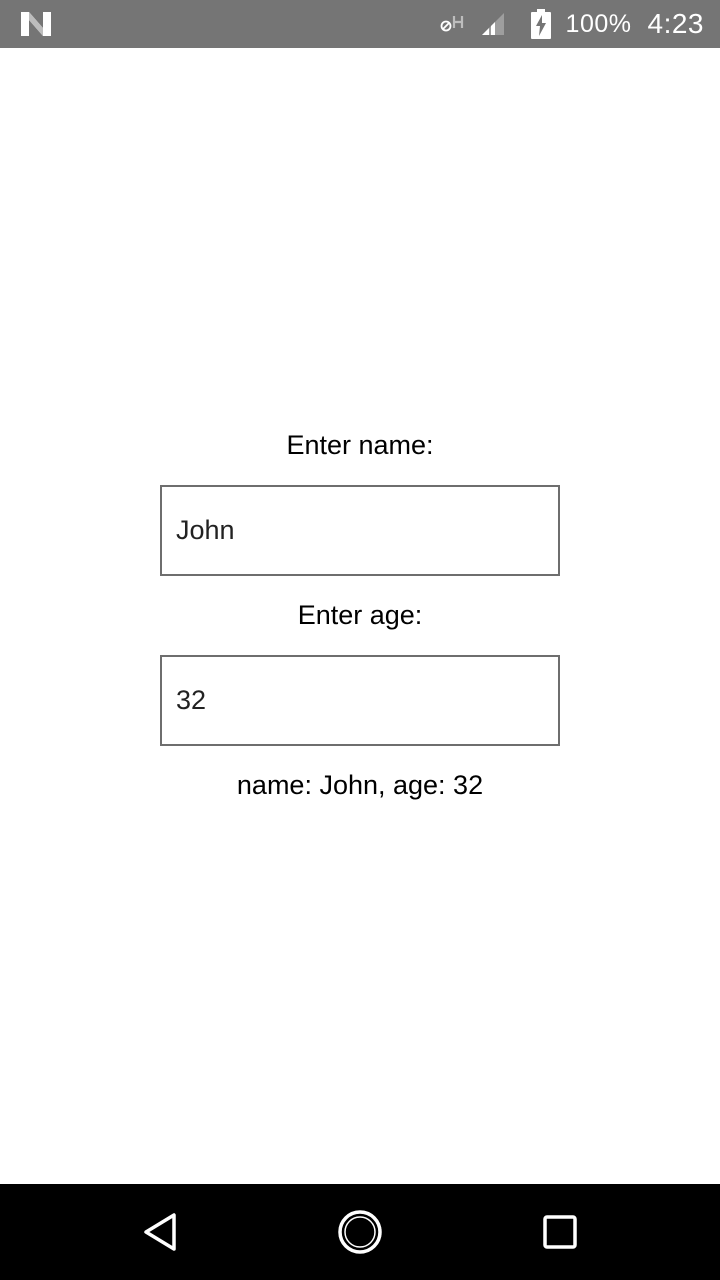  I want to click on status-bar: 100% 4:23, so click(360, 24).